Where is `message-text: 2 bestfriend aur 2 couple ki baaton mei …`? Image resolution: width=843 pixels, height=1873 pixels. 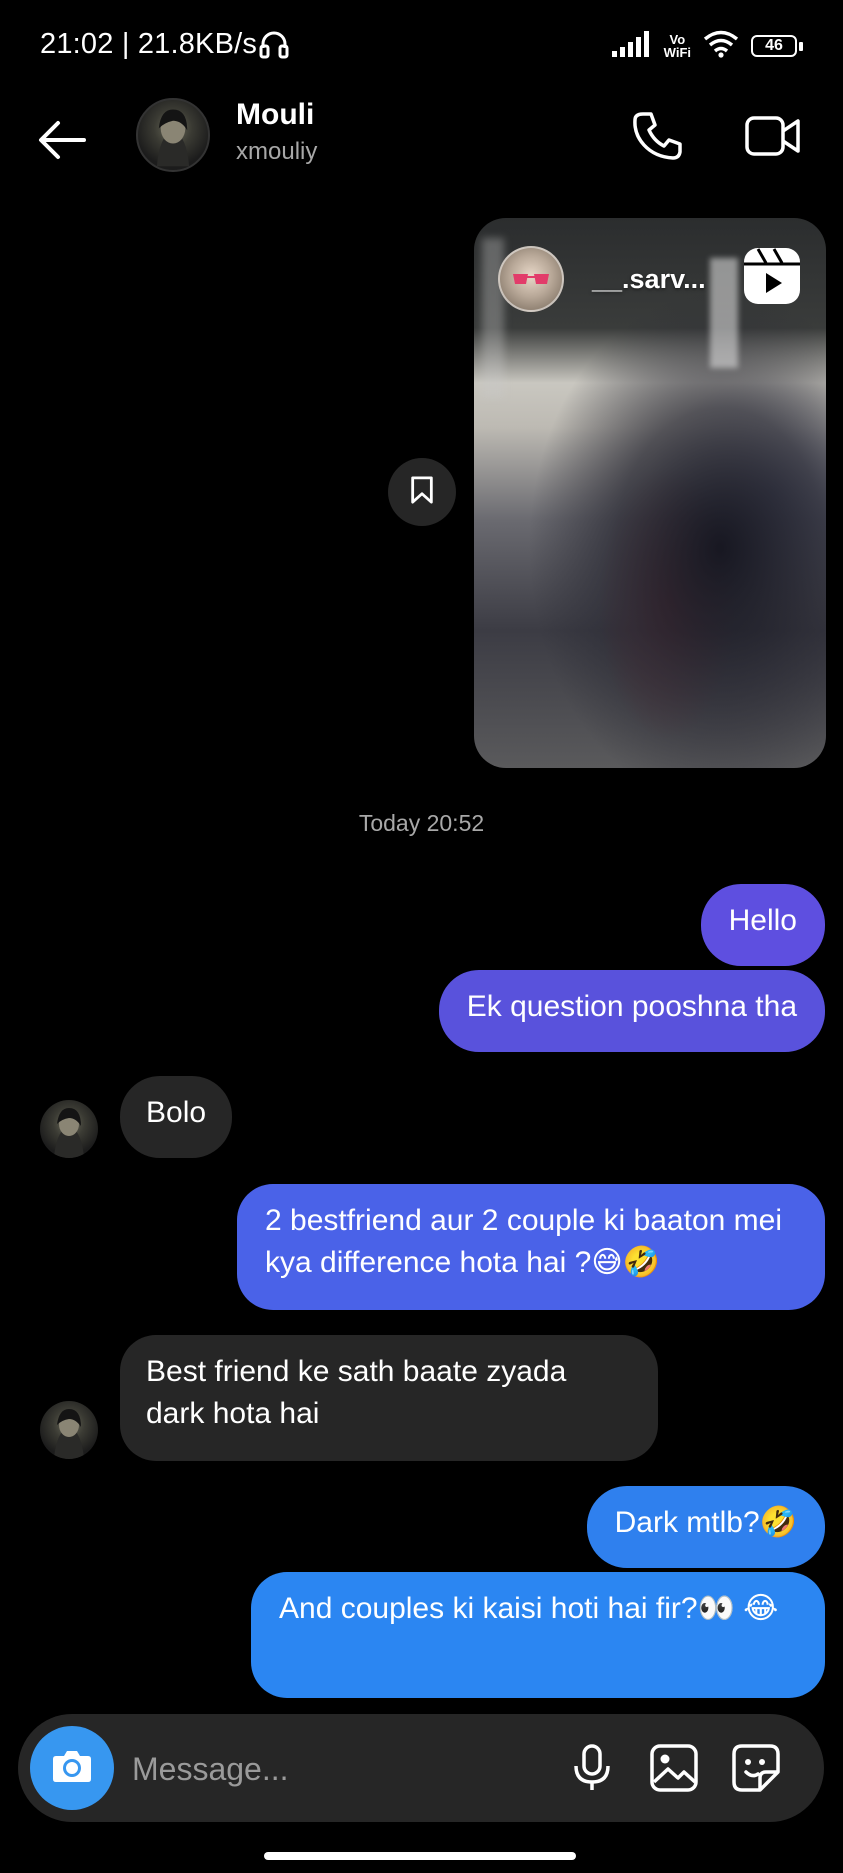
message-text: 2 bestfriend aur 2 couple ki baaton mei … is located at coordinates (523, 1241).